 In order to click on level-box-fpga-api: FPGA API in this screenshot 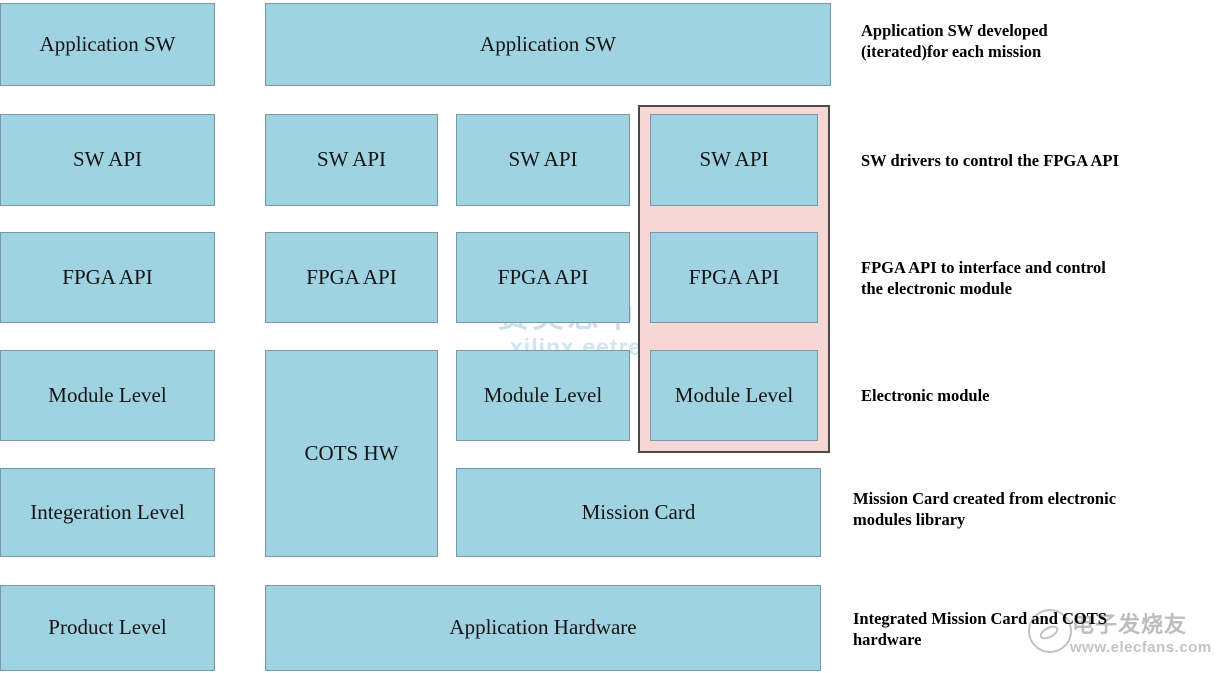, I will do `click(107, 277)`.